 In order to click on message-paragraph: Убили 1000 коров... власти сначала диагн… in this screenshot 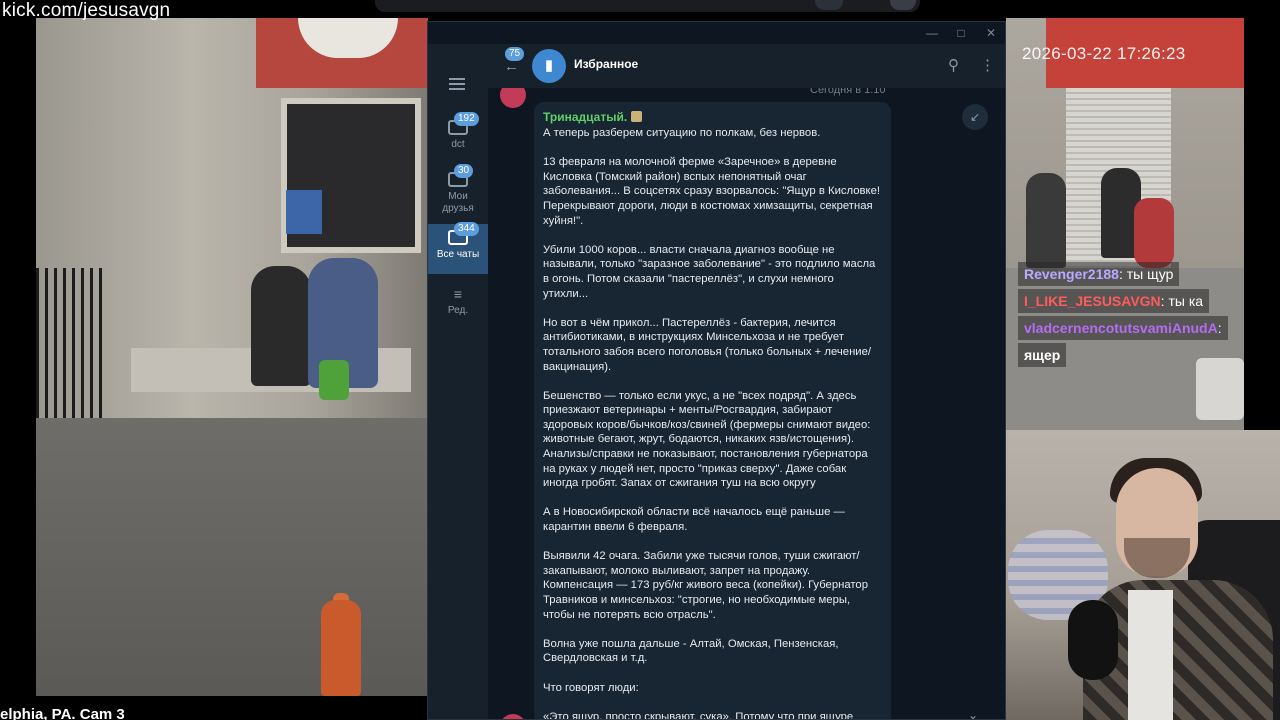, I will do `click(711, 271)`.